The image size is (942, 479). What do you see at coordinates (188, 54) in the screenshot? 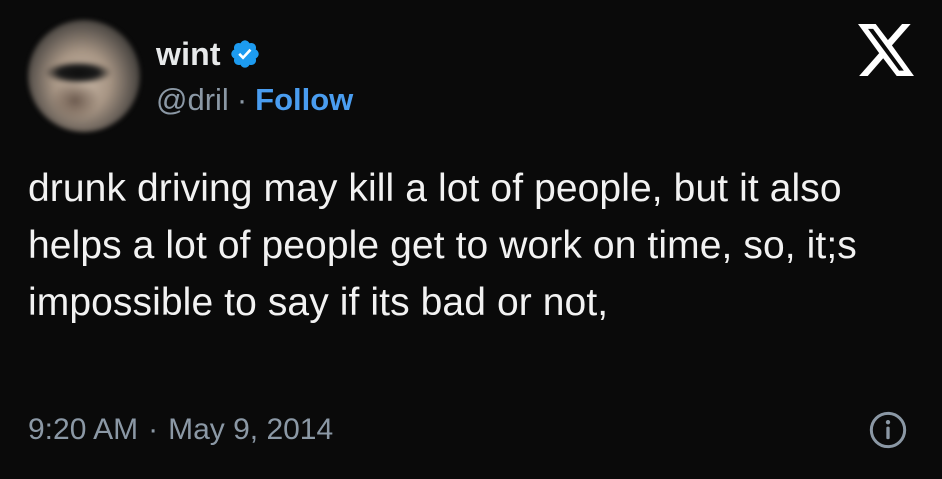
I see `display-name: wint` at bounding box center [188, 54].